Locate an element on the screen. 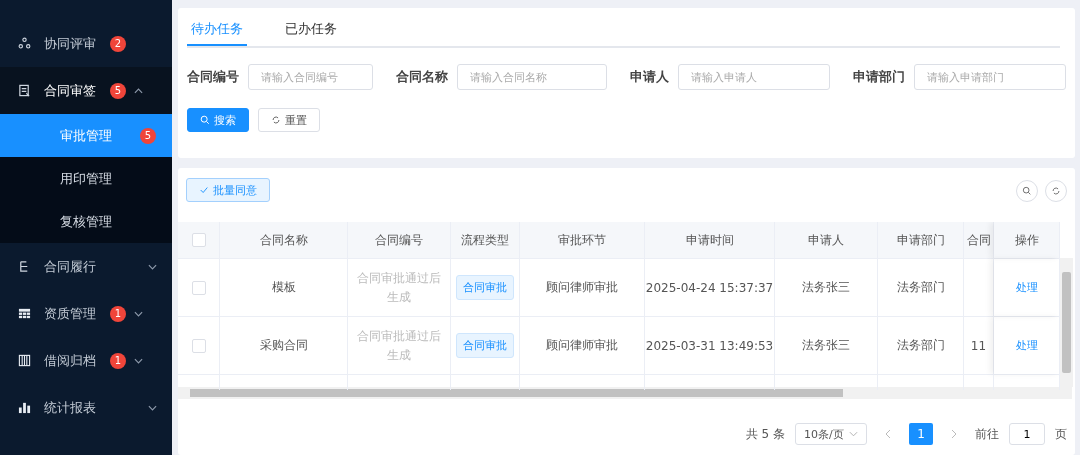  count-badge: 2 is located at coordinates (118, 43).